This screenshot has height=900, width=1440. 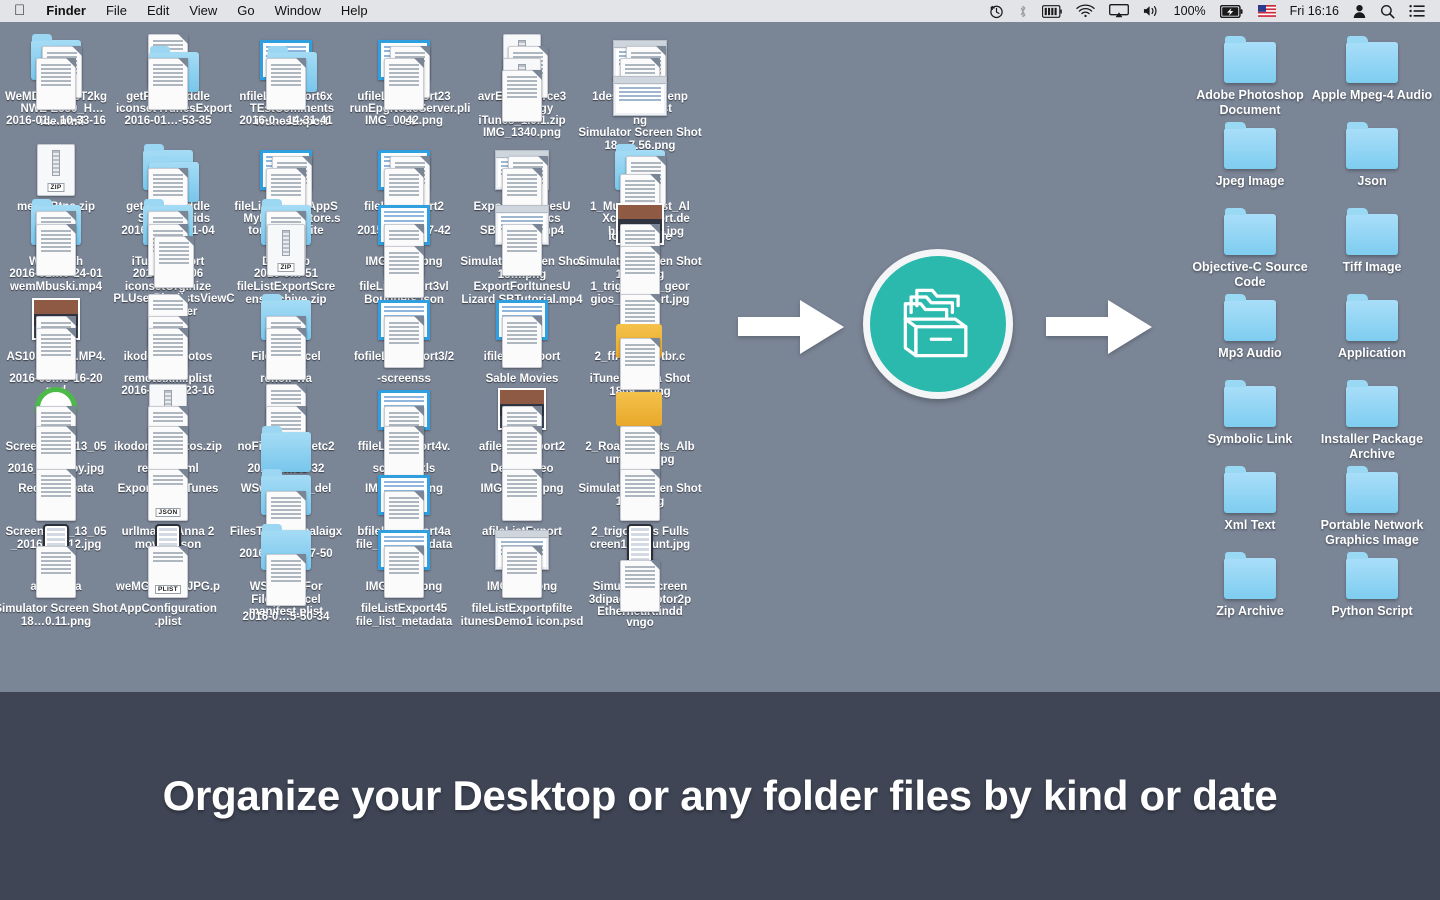 I want to click on desktop-file-icon: IMG_0042.png, so click(x=404, y=92).